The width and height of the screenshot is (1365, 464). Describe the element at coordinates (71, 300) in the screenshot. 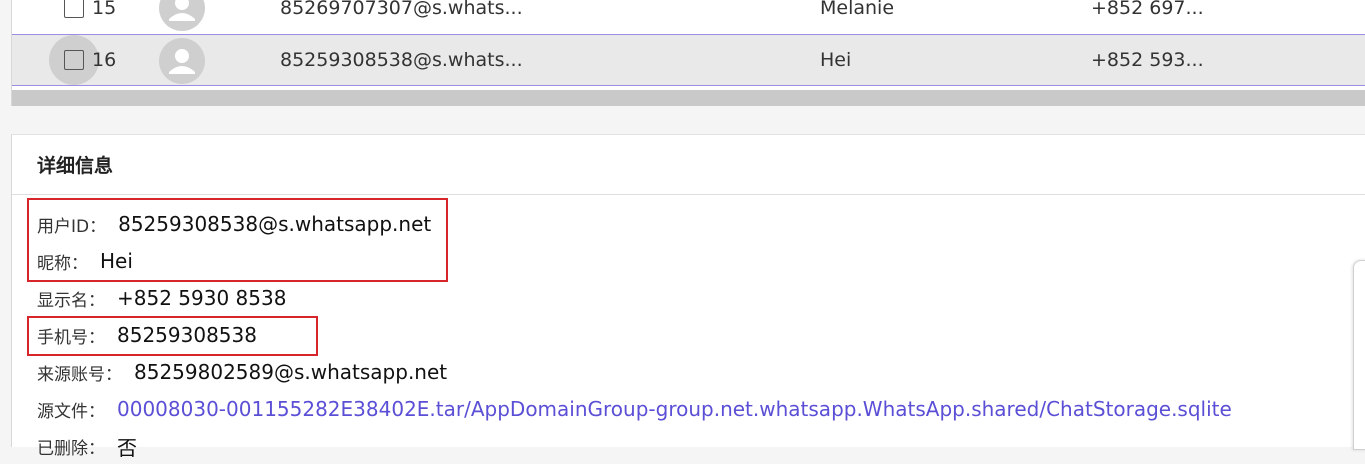

I see `field-label: 显示名：` at that location.